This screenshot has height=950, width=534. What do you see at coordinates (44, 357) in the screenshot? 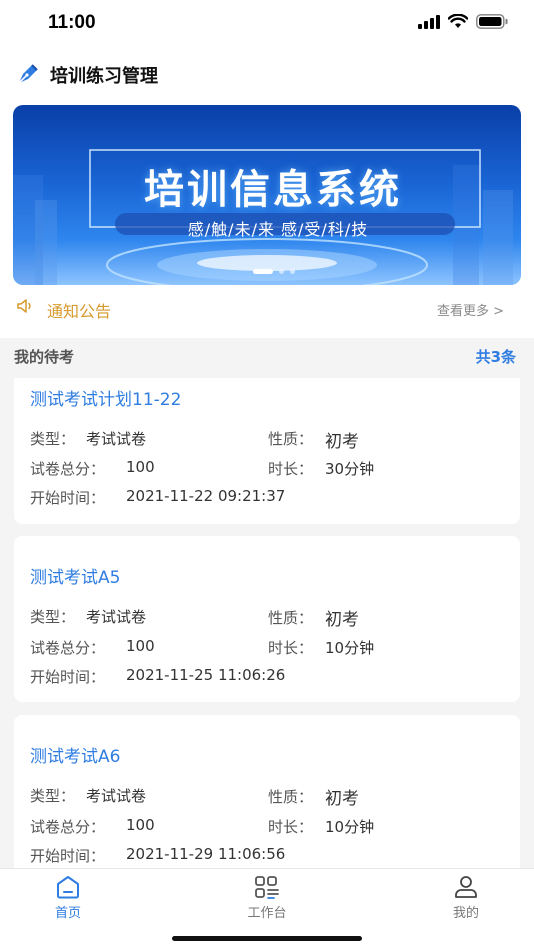
I see `section-heading: 我的待考` at bounding box center [44, 357].